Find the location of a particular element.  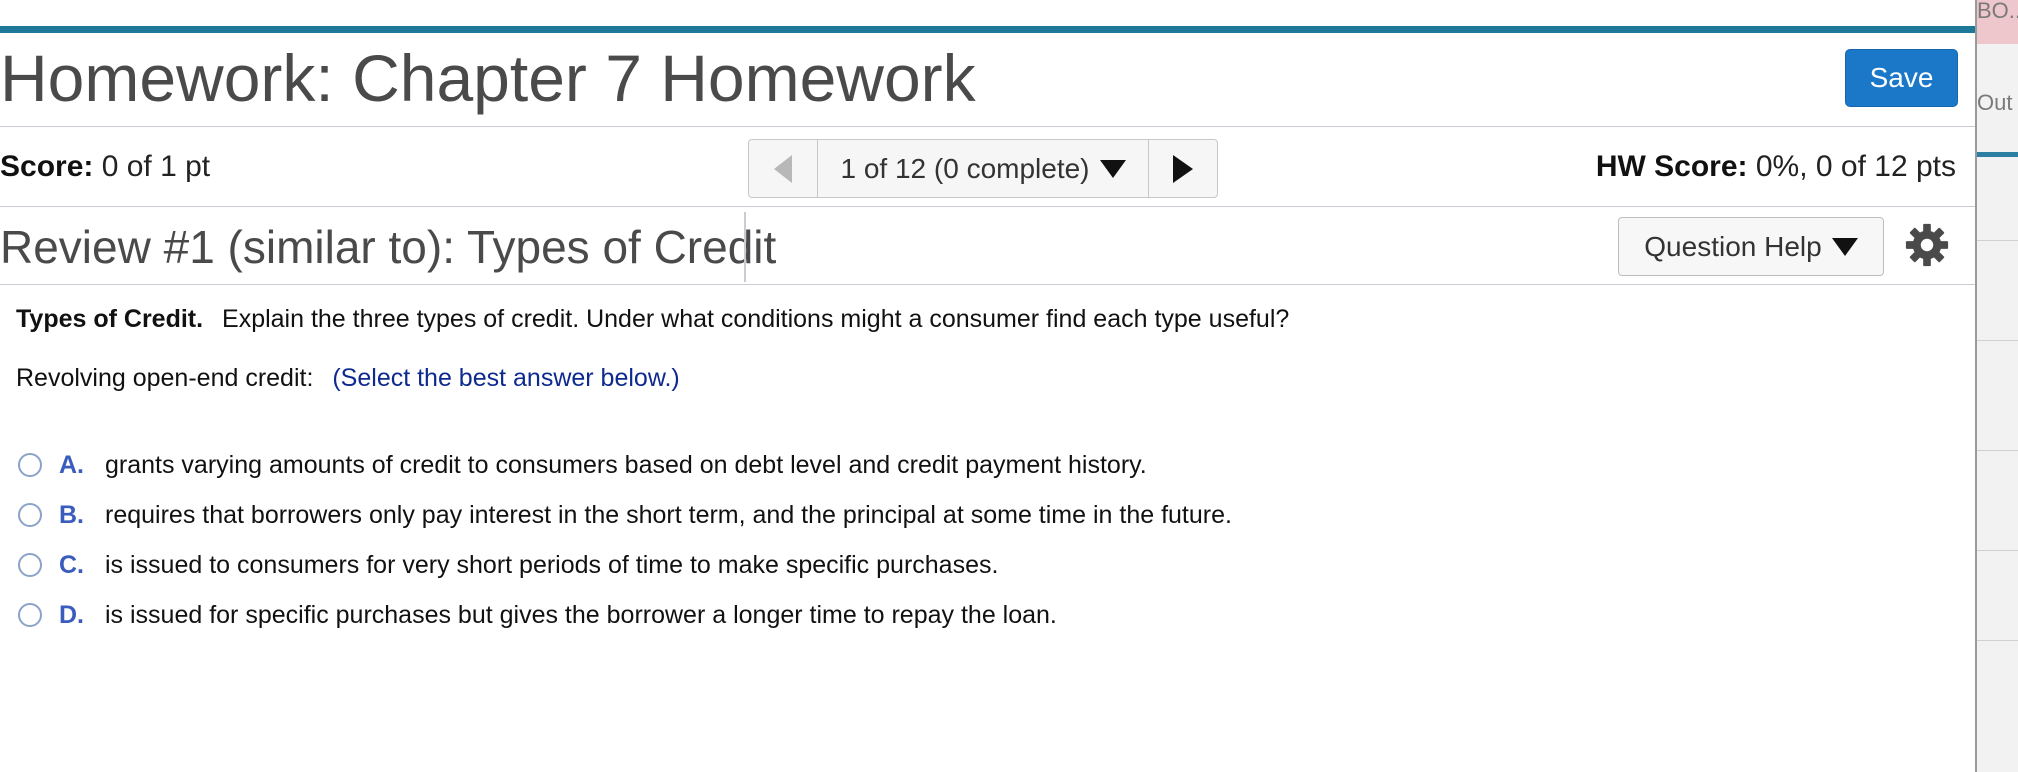

hw-score: HW Score: 0%, 0 of 12 pts is located at coordinates (1776, 167).